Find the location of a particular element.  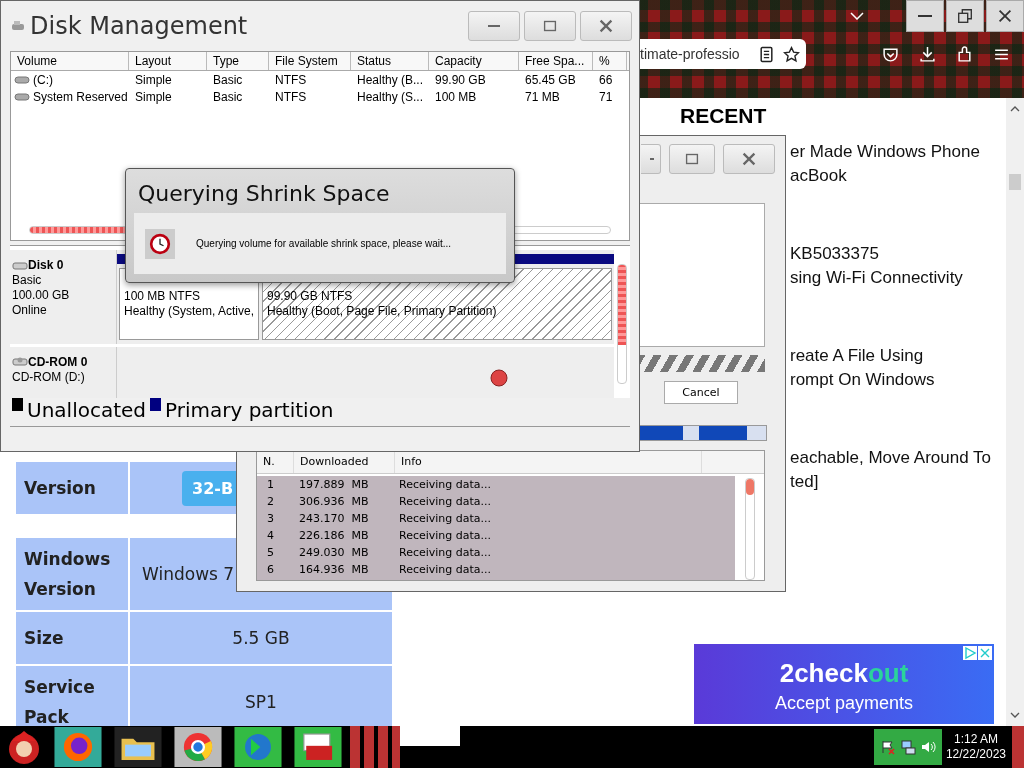

download-icon is located at coordinates (927, 54).